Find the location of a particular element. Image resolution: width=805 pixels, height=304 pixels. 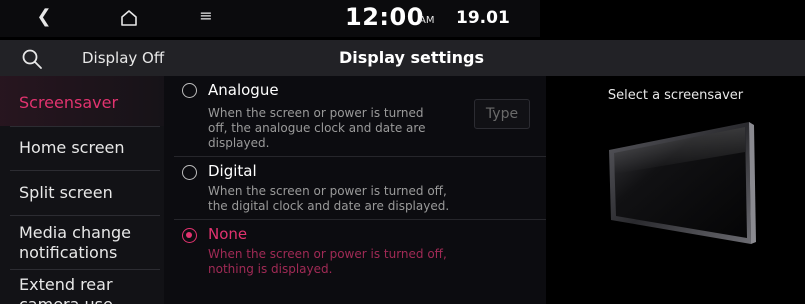

page-title: Display settings is located at coordinates (402, 57).